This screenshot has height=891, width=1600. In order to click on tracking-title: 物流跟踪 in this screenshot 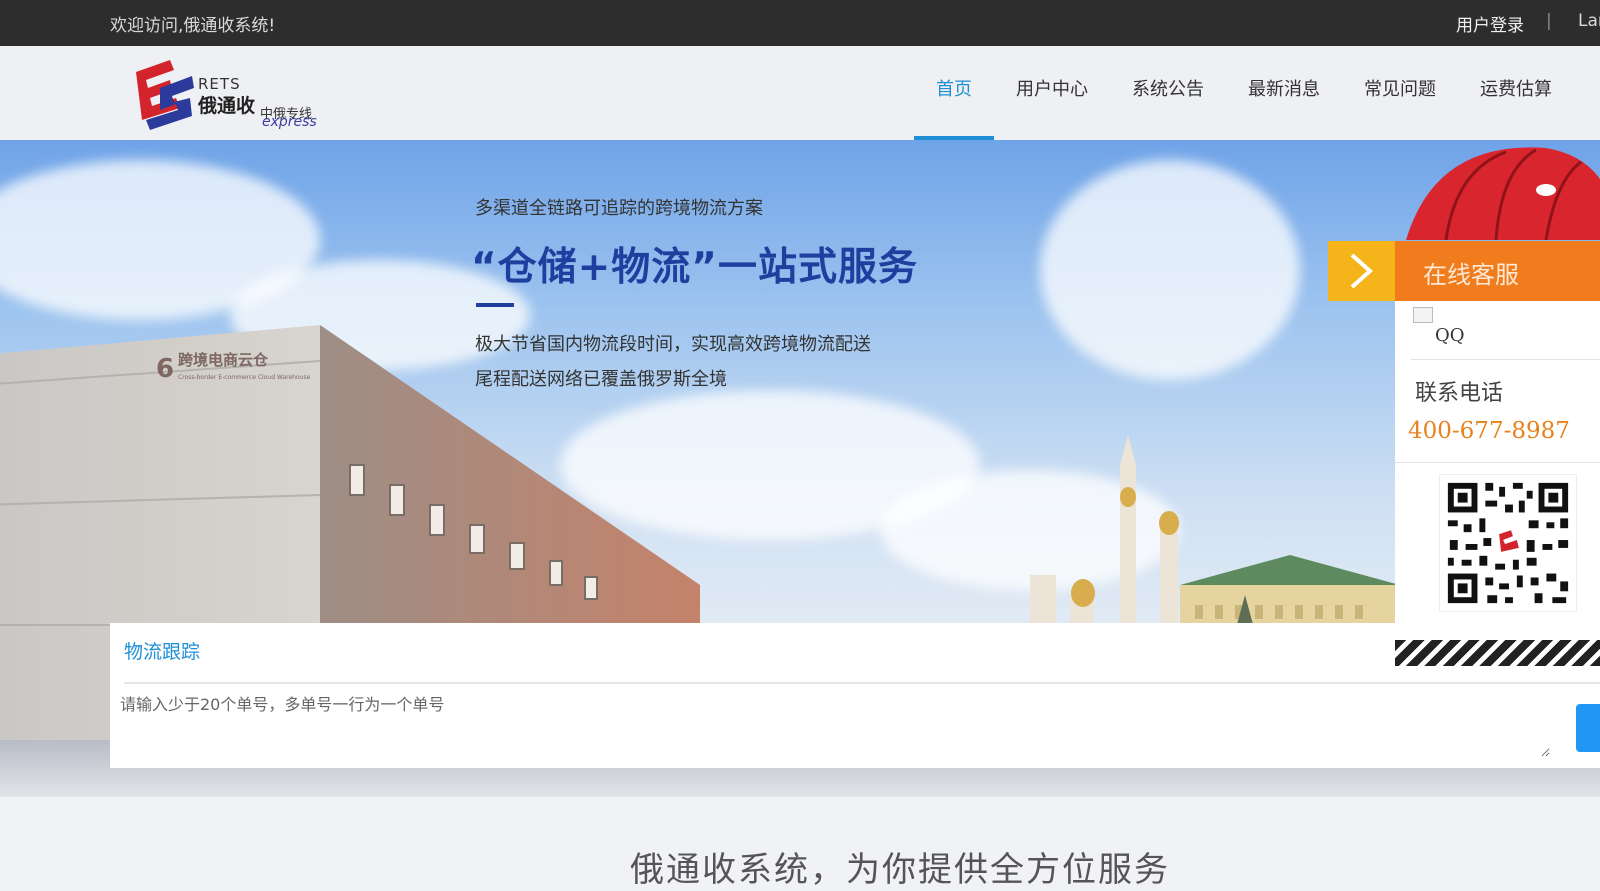, I will do `click(162, 652)`.